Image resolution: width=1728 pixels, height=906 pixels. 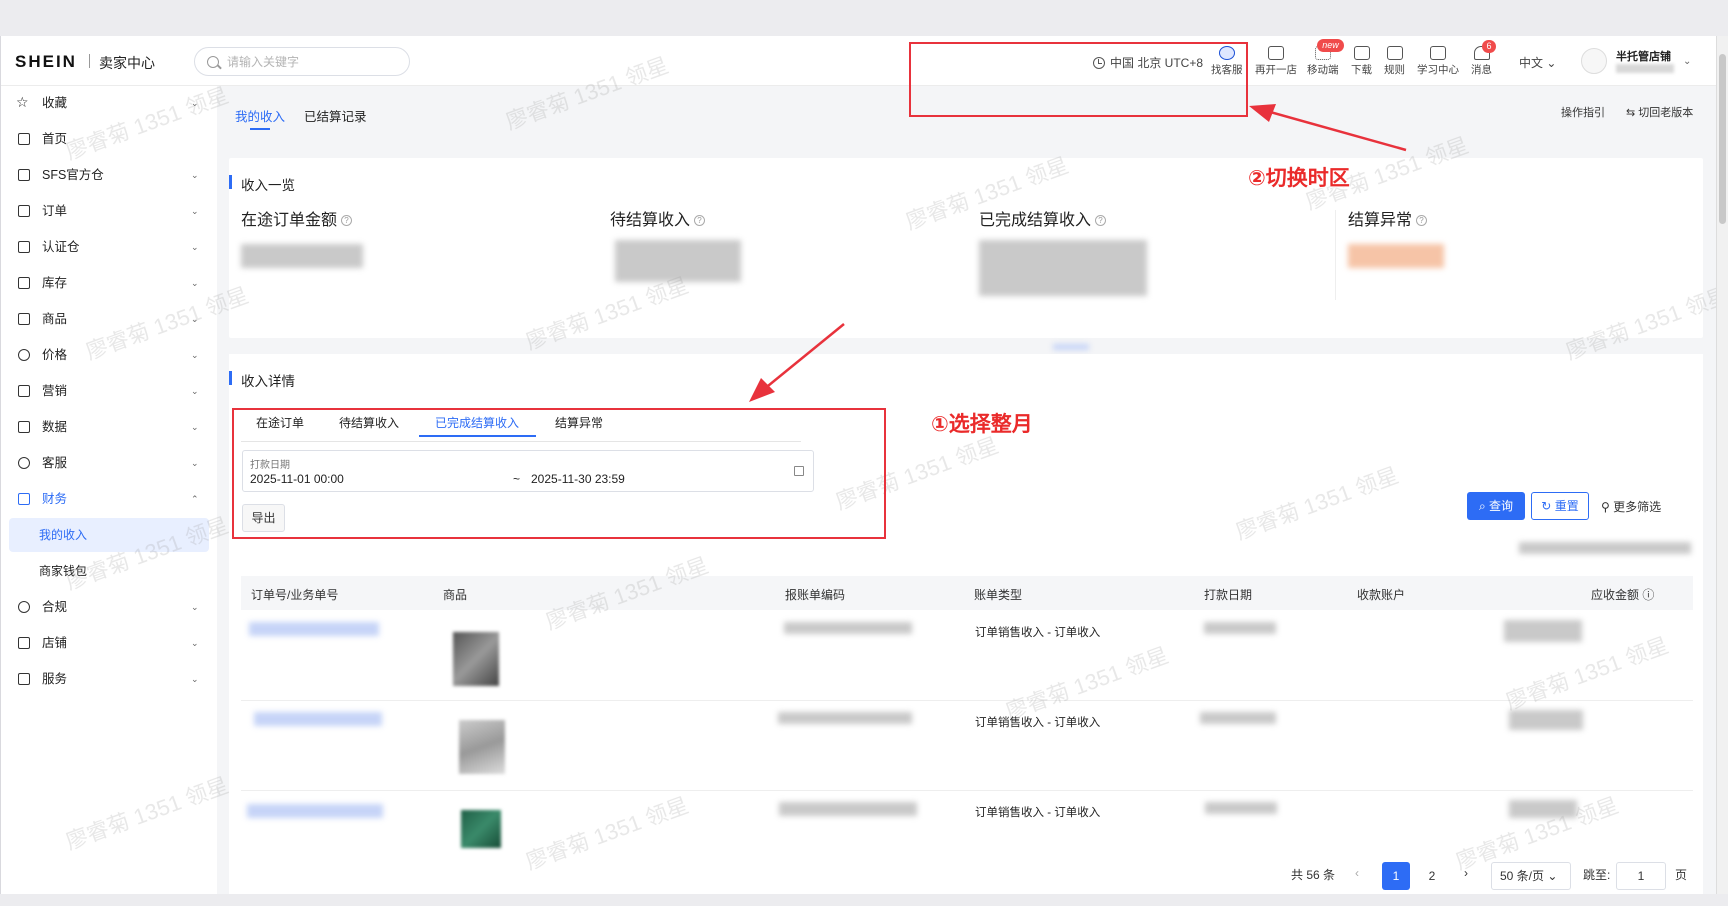 What do you see at coordinates (1722, 465) in the screenshot?
I see `vertical-scrollbar` at bounding box center [1722, 465].